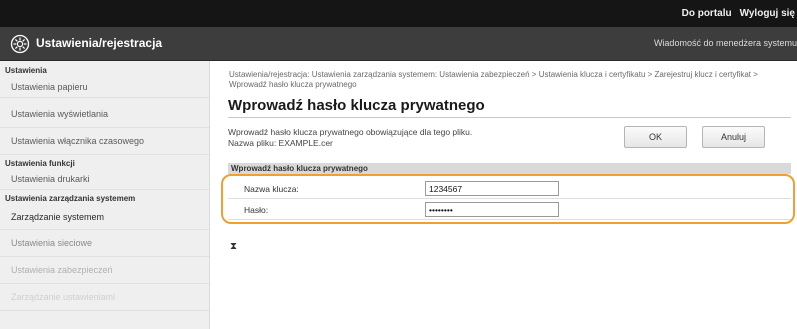 This screenshot has width=797, height=329. I want to click on sidebar-item-system-management: Zarządzanie systemem, so click(104, 217).